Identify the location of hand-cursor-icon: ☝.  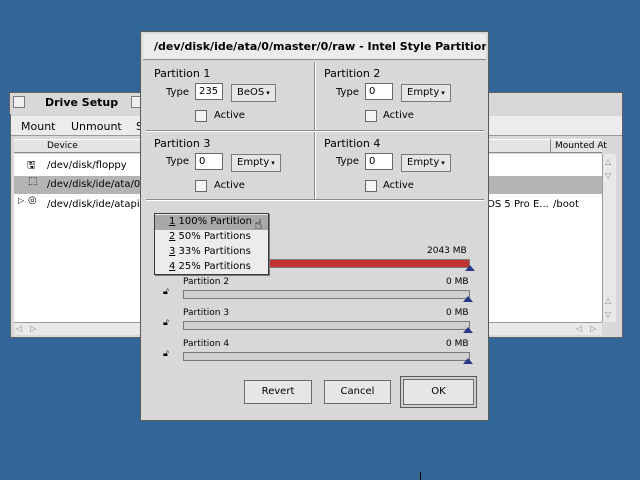
(258, 225).